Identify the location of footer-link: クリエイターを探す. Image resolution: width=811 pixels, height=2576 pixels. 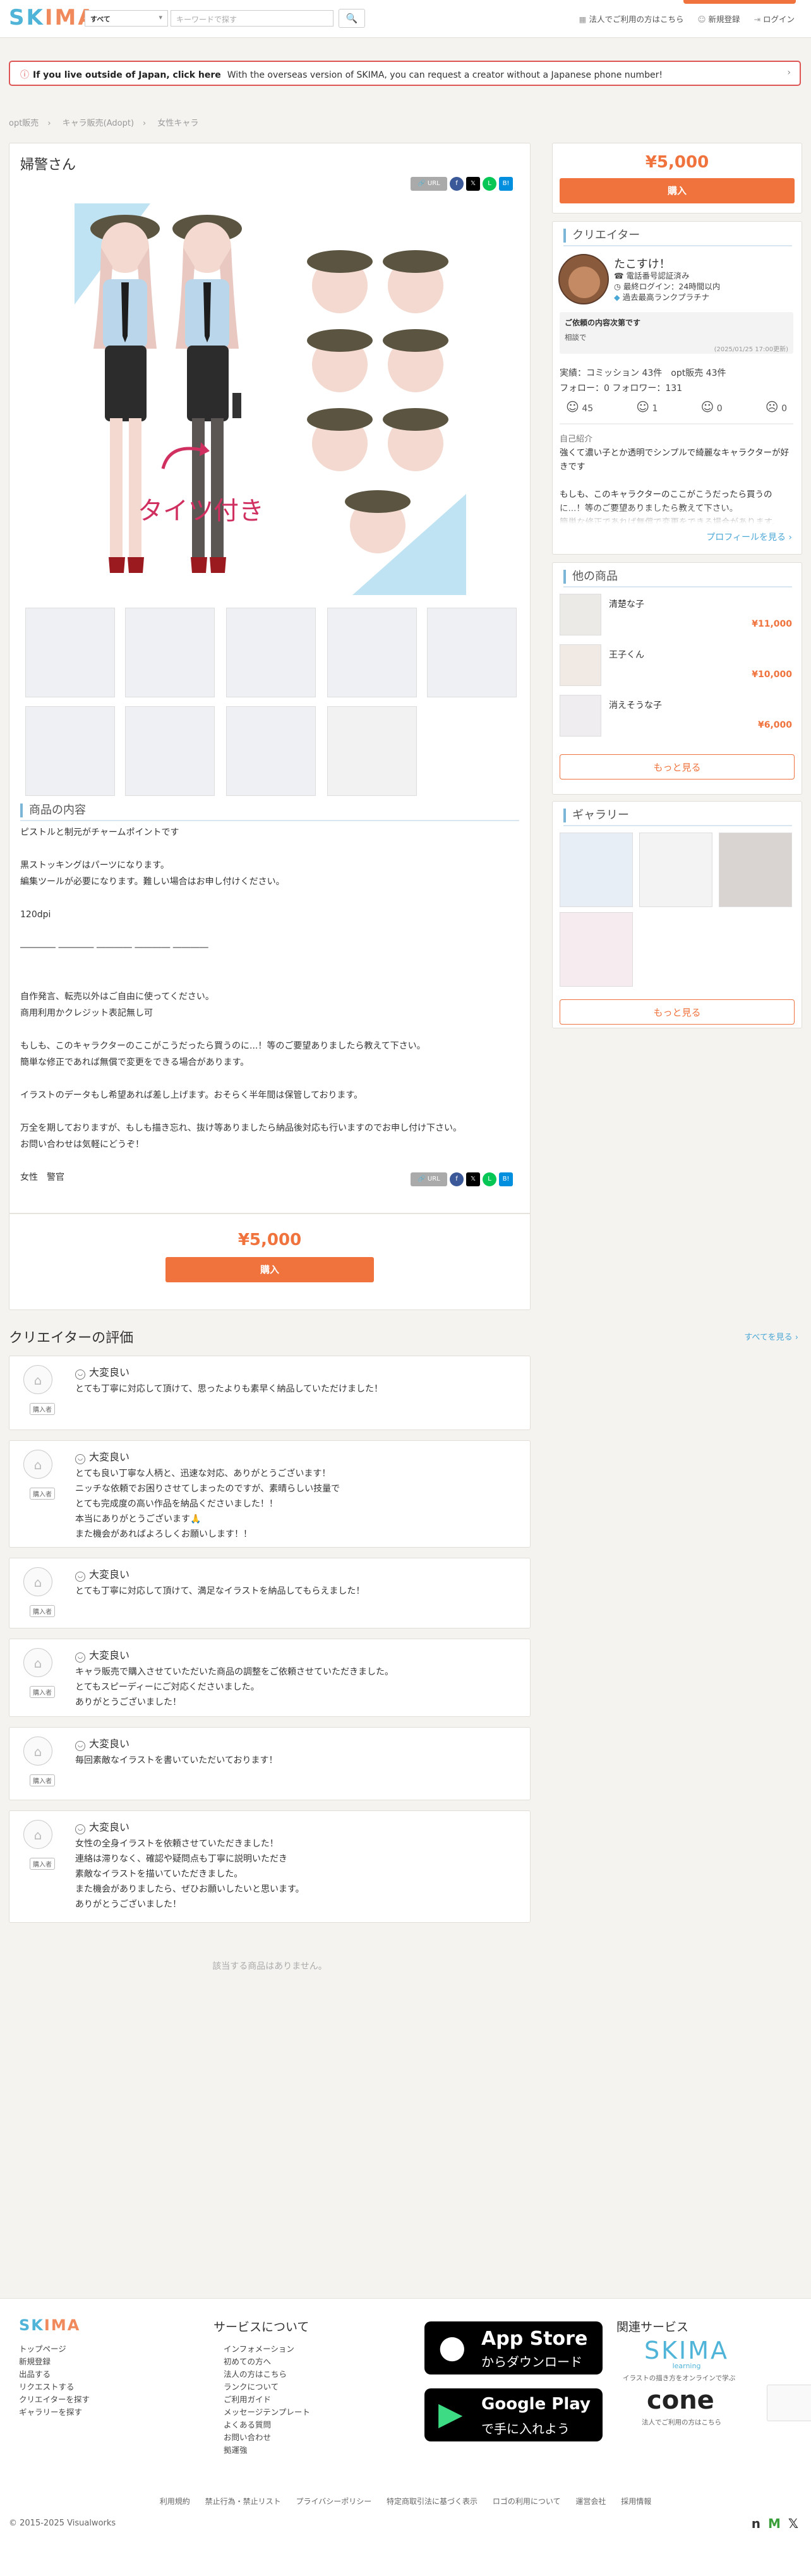
(54, 2399).